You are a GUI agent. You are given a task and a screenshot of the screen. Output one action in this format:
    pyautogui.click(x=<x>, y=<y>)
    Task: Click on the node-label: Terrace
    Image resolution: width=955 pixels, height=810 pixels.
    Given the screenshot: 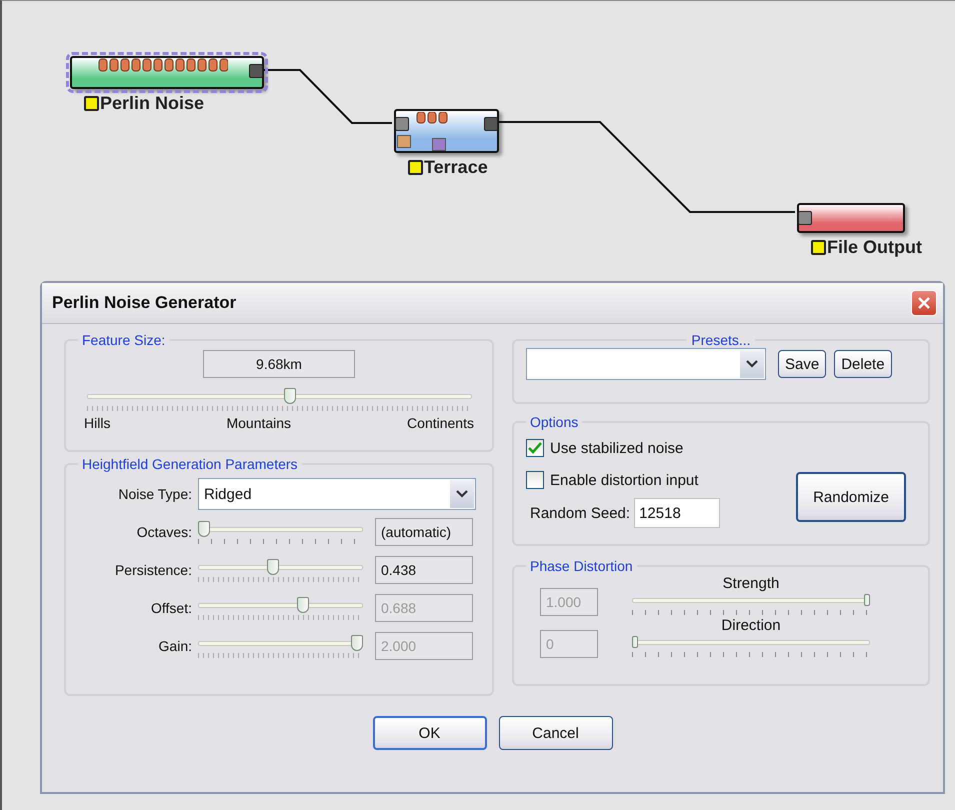 What is the action you would take?
    pyautogui.click(x=456, y=167)
    